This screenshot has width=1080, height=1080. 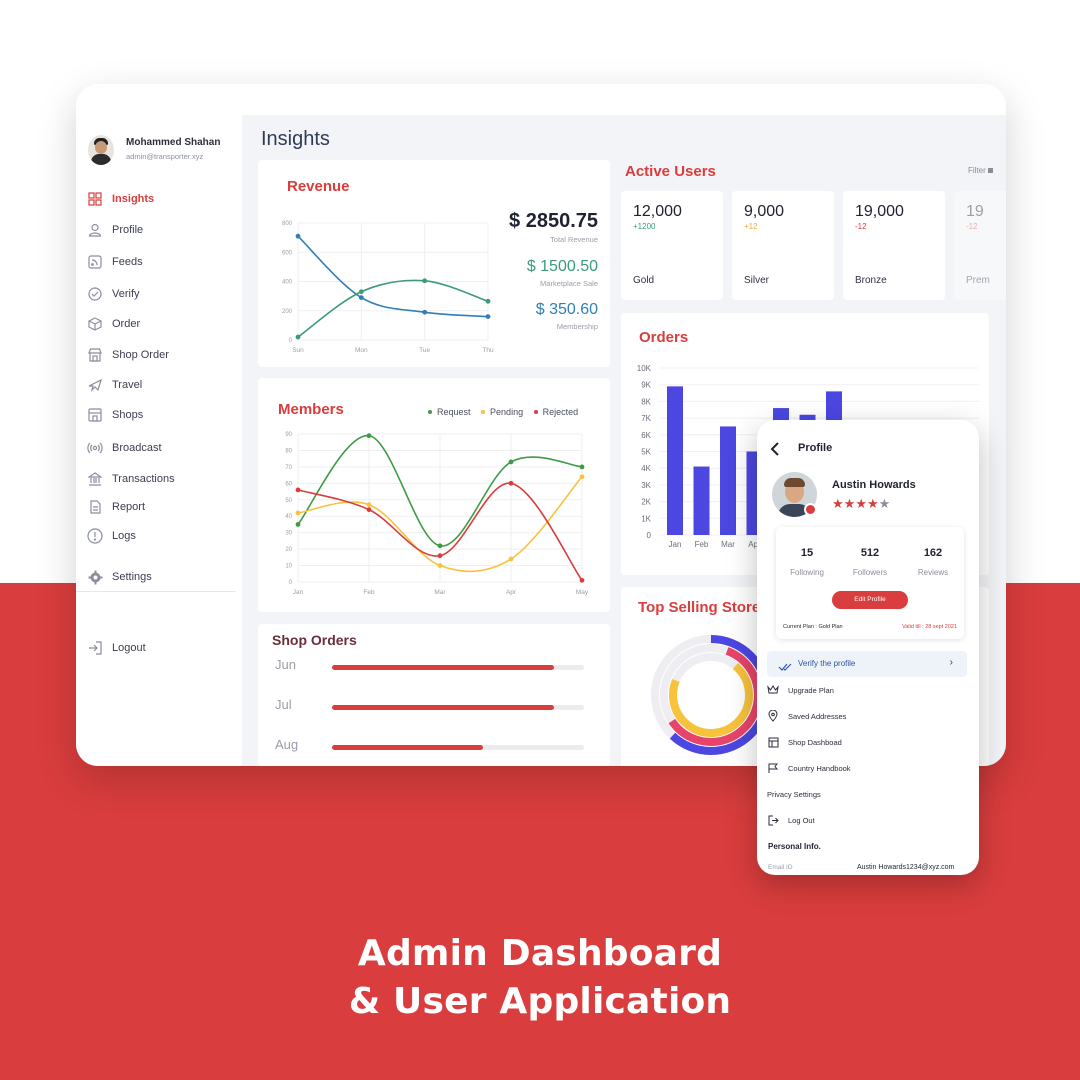 I want to click on members-legend: Request Pending Rejected, so click(x=507, y=412).